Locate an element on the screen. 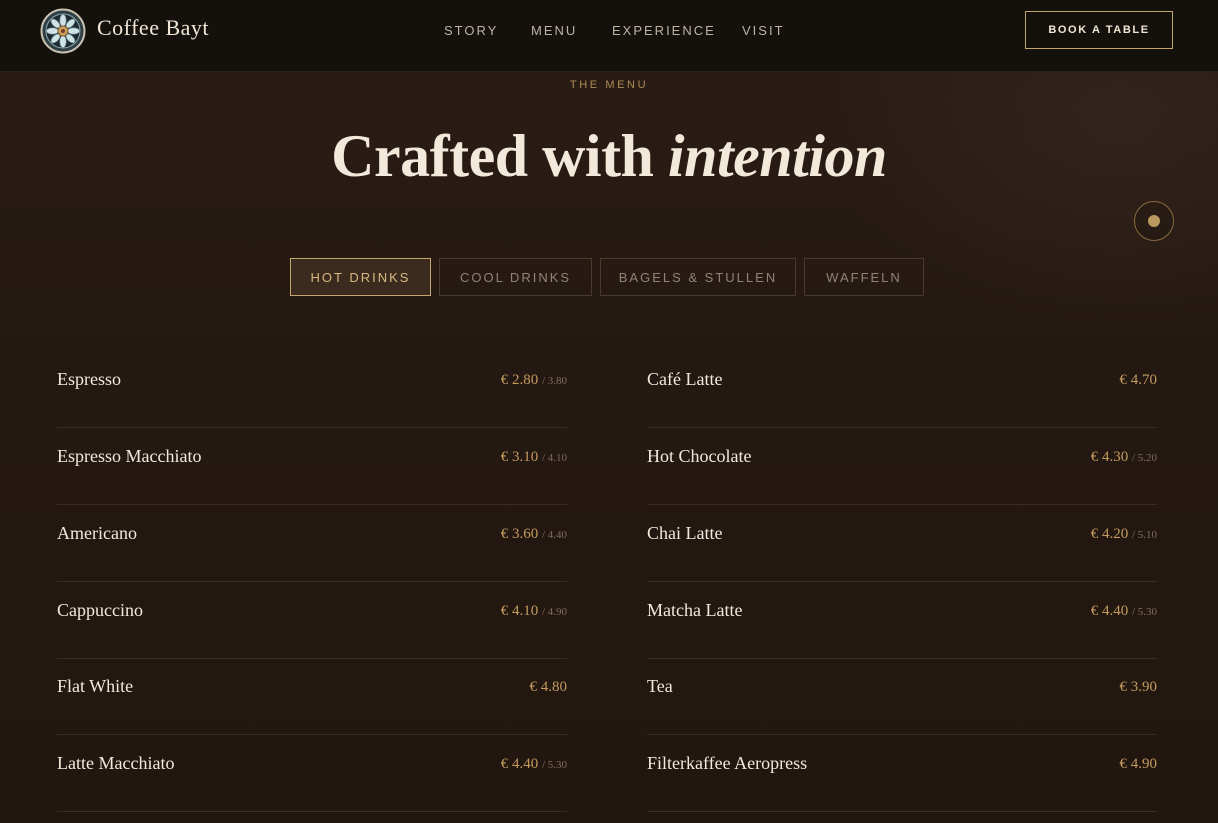 This screenshot has width=1218, height=823. menu-item-name: Matcha Latte is located at coordinates (695, 610).